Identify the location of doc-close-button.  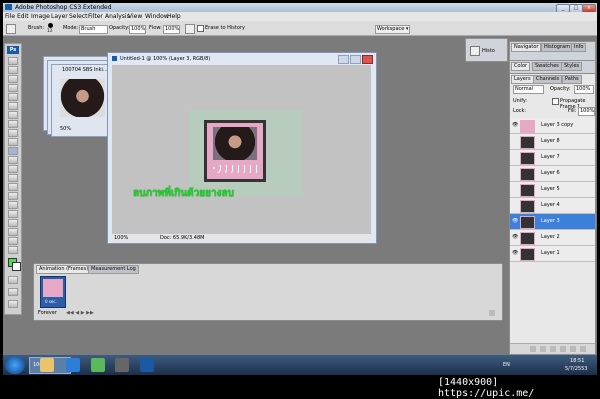
(367, 59).